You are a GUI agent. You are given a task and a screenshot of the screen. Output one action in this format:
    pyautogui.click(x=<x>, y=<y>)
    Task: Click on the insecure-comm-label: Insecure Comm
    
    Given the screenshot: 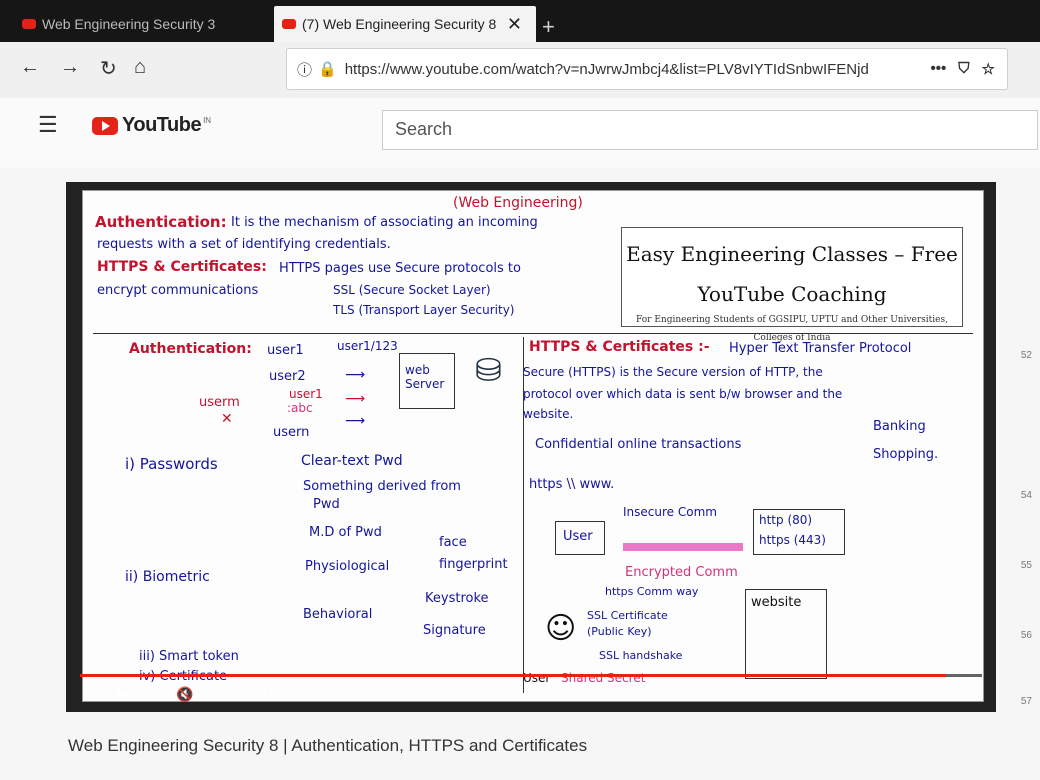 What is the action you would take?
    pyautogui.click(x=670, y=512)
    